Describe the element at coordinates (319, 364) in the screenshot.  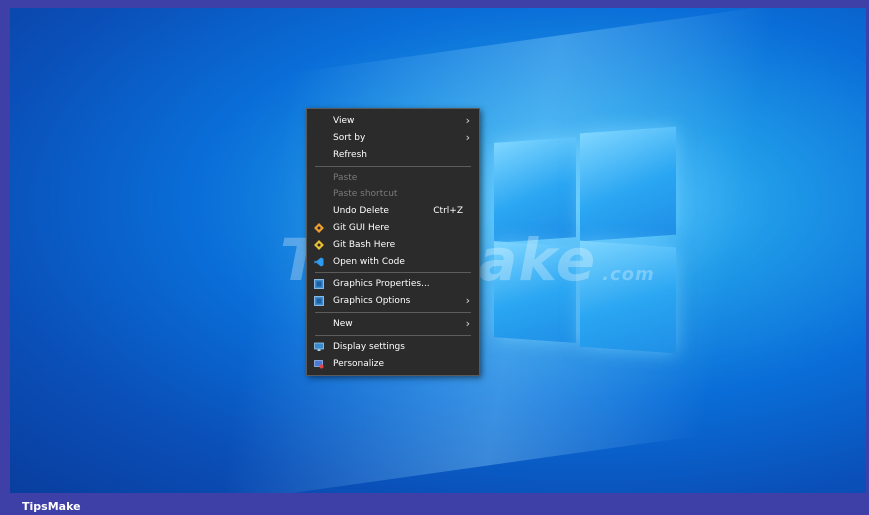
I see `personalize-icon` at that location.